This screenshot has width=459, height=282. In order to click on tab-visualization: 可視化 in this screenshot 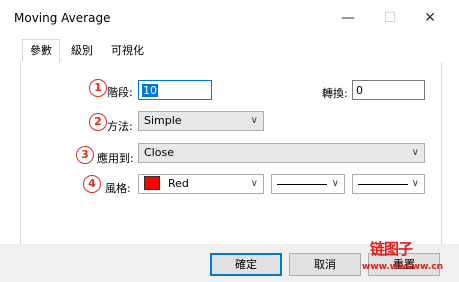, I will do `click(127, 51)`.